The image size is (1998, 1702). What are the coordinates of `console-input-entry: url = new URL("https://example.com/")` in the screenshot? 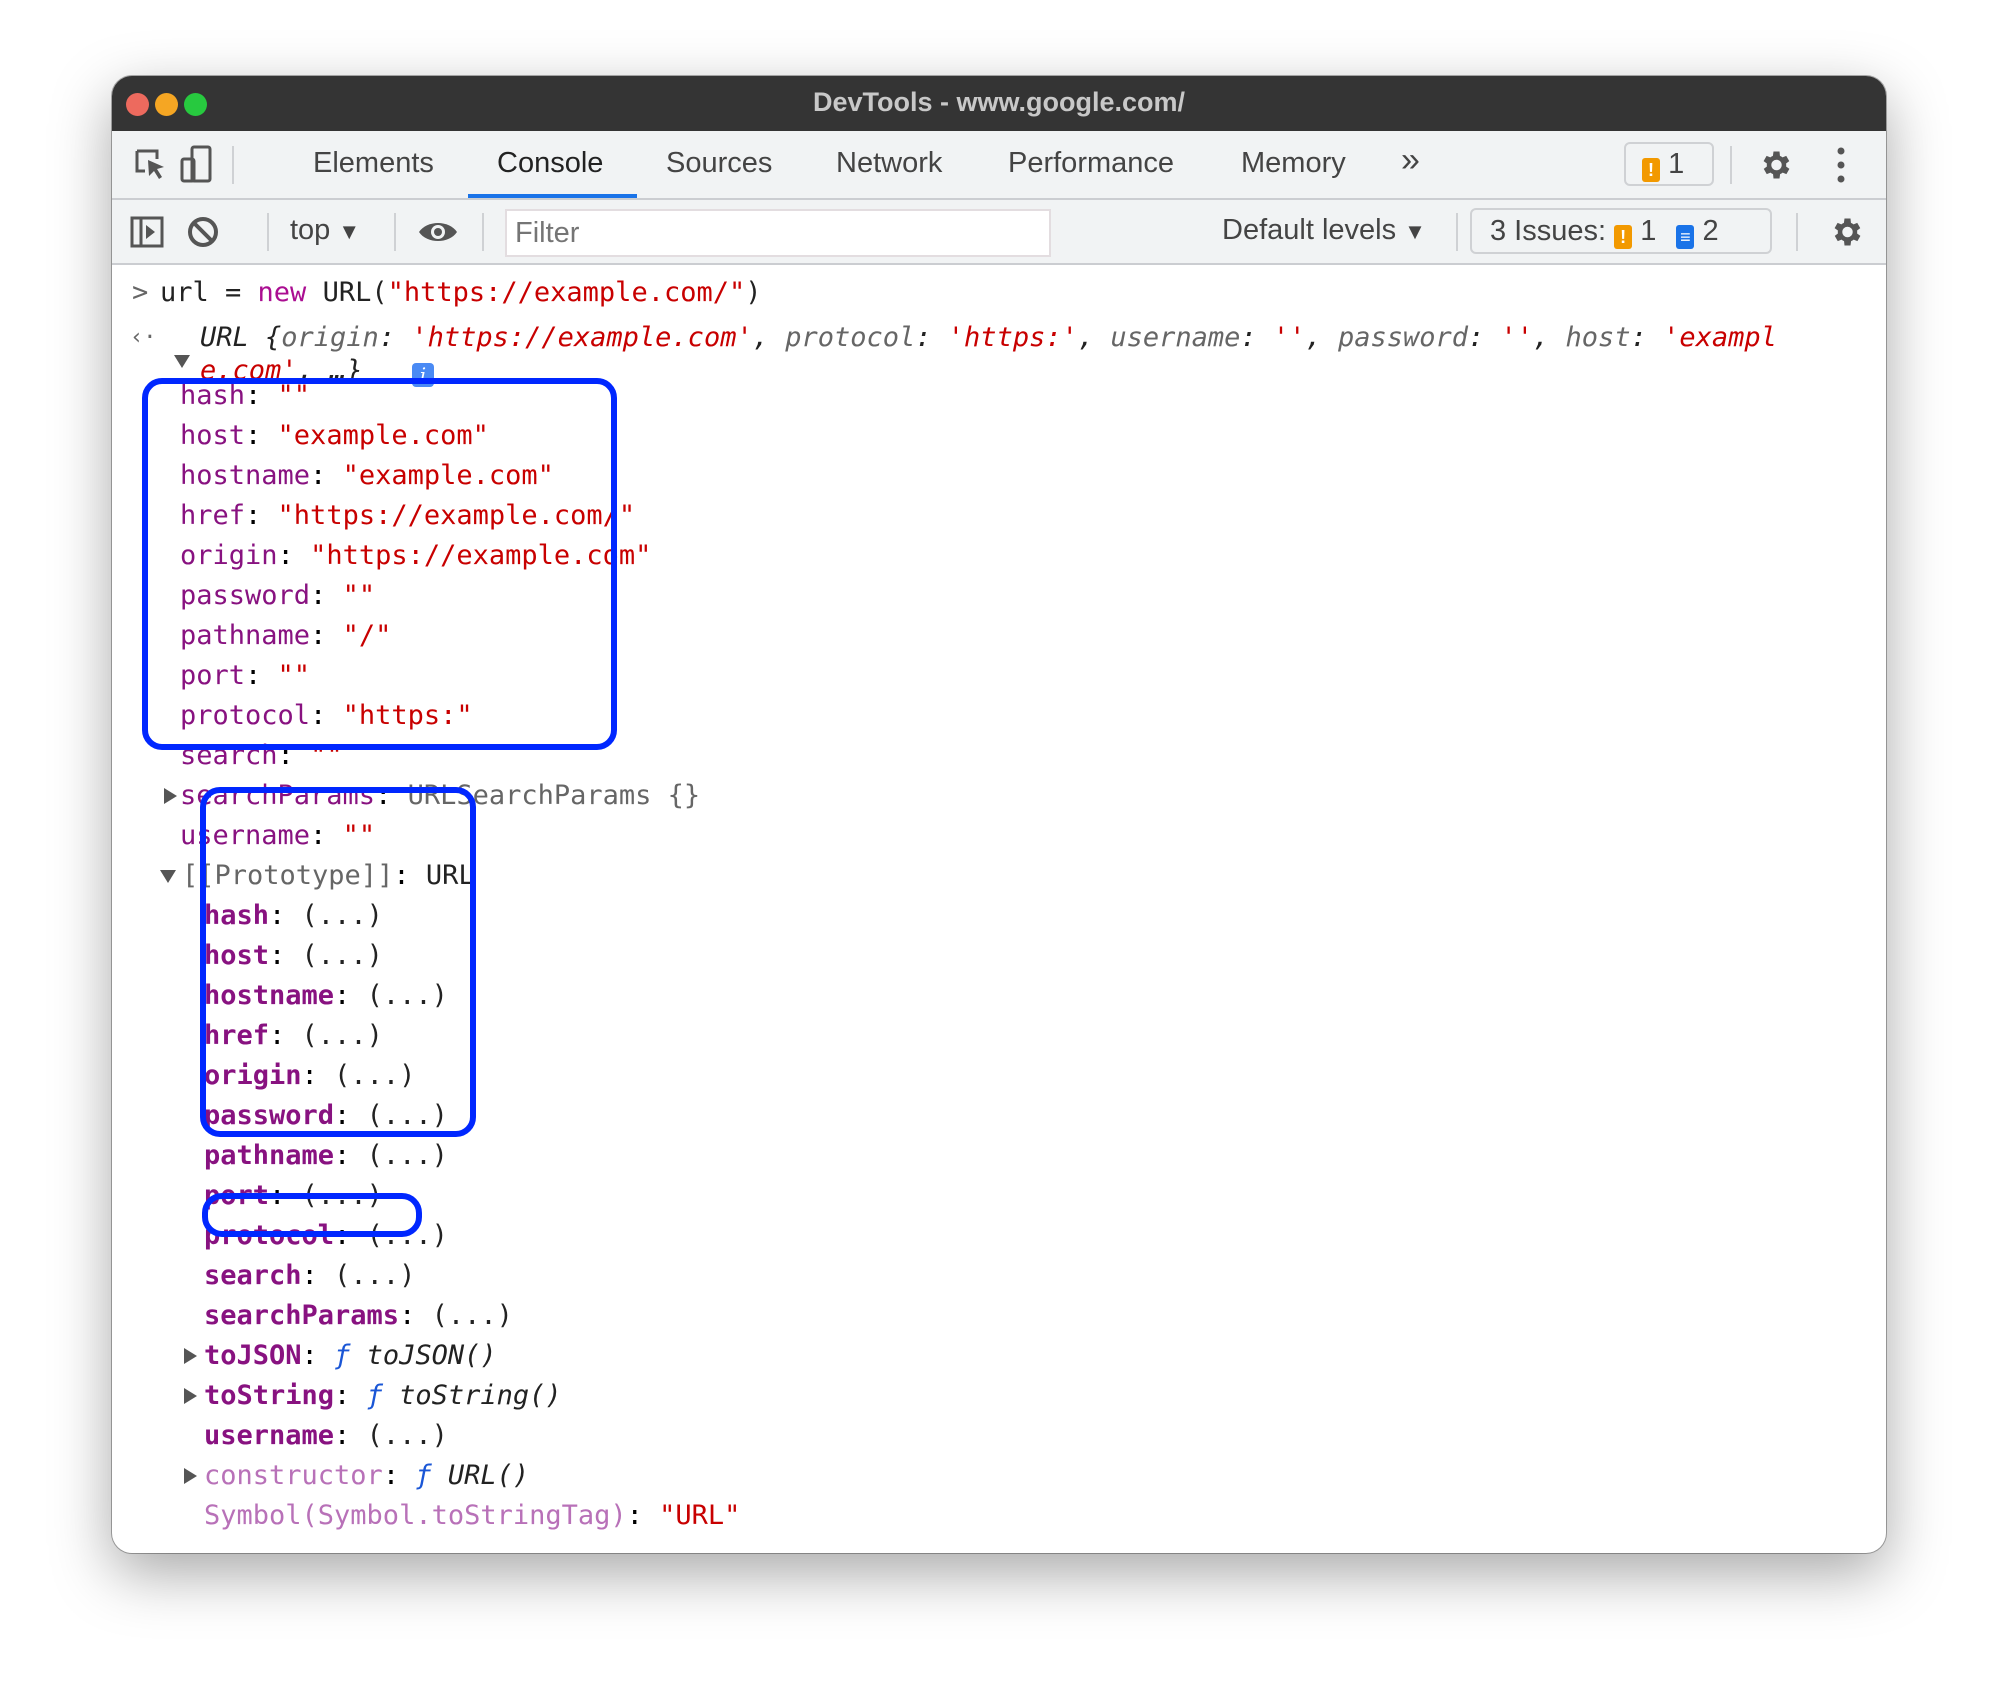 It's located at (461, 293).